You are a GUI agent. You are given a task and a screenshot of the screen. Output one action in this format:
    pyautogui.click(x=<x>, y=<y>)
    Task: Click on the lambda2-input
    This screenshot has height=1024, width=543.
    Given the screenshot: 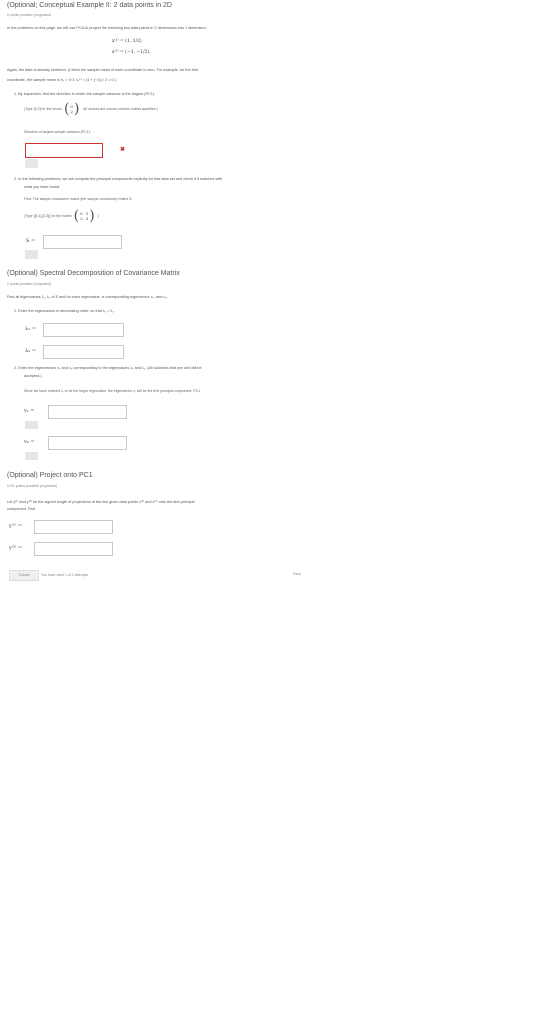 What is the action you would take?
    pyautogui.click(x=83, y=352)
    